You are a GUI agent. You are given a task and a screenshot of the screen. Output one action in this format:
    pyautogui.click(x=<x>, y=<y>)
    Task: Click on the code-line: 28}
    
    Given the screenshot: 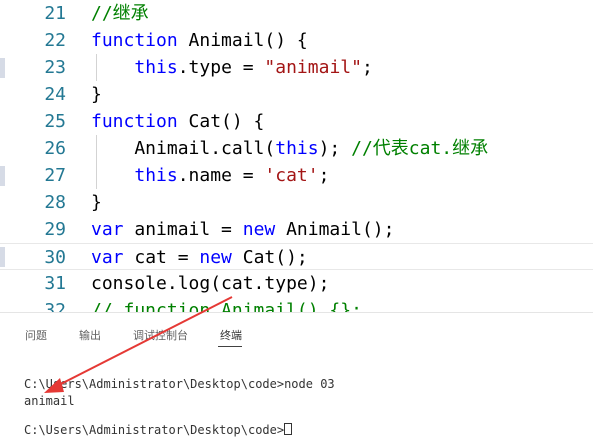 What is the action you would take?
    pyautogui.click(x=296, y=202)
    